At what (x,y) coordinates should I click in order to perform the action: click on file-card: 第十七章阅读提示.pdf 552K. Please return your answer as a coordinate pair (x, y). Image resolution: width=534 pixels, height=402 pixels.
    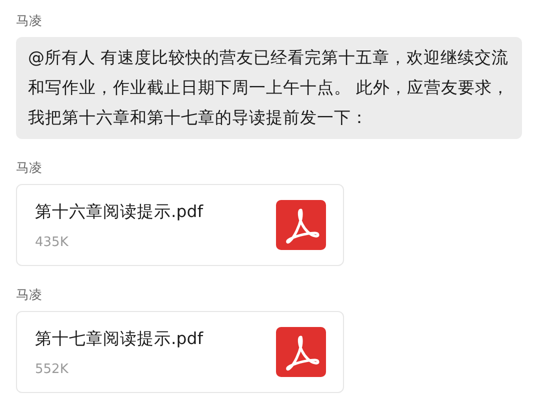
    Looking at the image, I should click on (180, 352).